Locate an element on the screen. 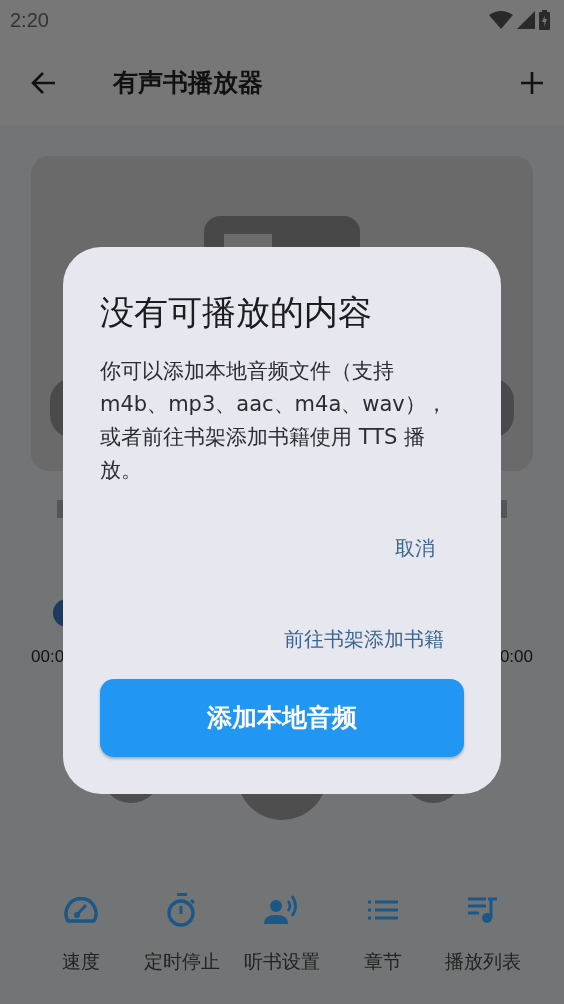  speedometer-icon is located at coordinates (81, 910).